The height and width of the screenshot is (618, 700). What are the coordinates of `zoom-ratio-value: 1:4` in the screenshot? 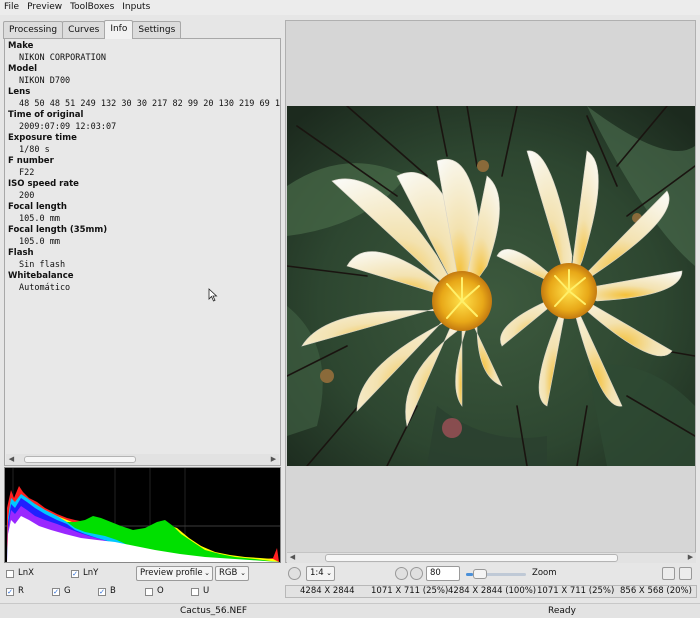 It's located at (317, 573).